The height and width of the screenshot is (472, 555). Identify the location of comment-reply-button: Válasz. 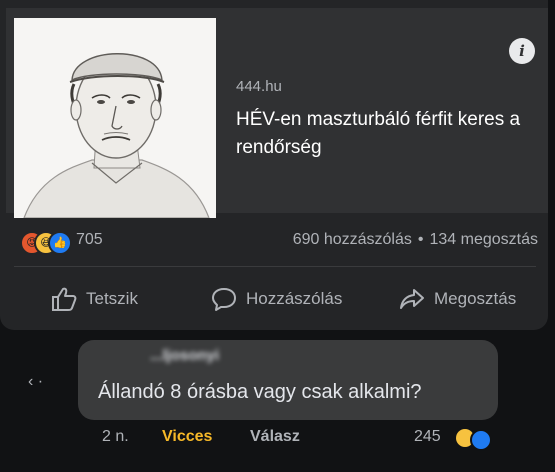
(275, 437).